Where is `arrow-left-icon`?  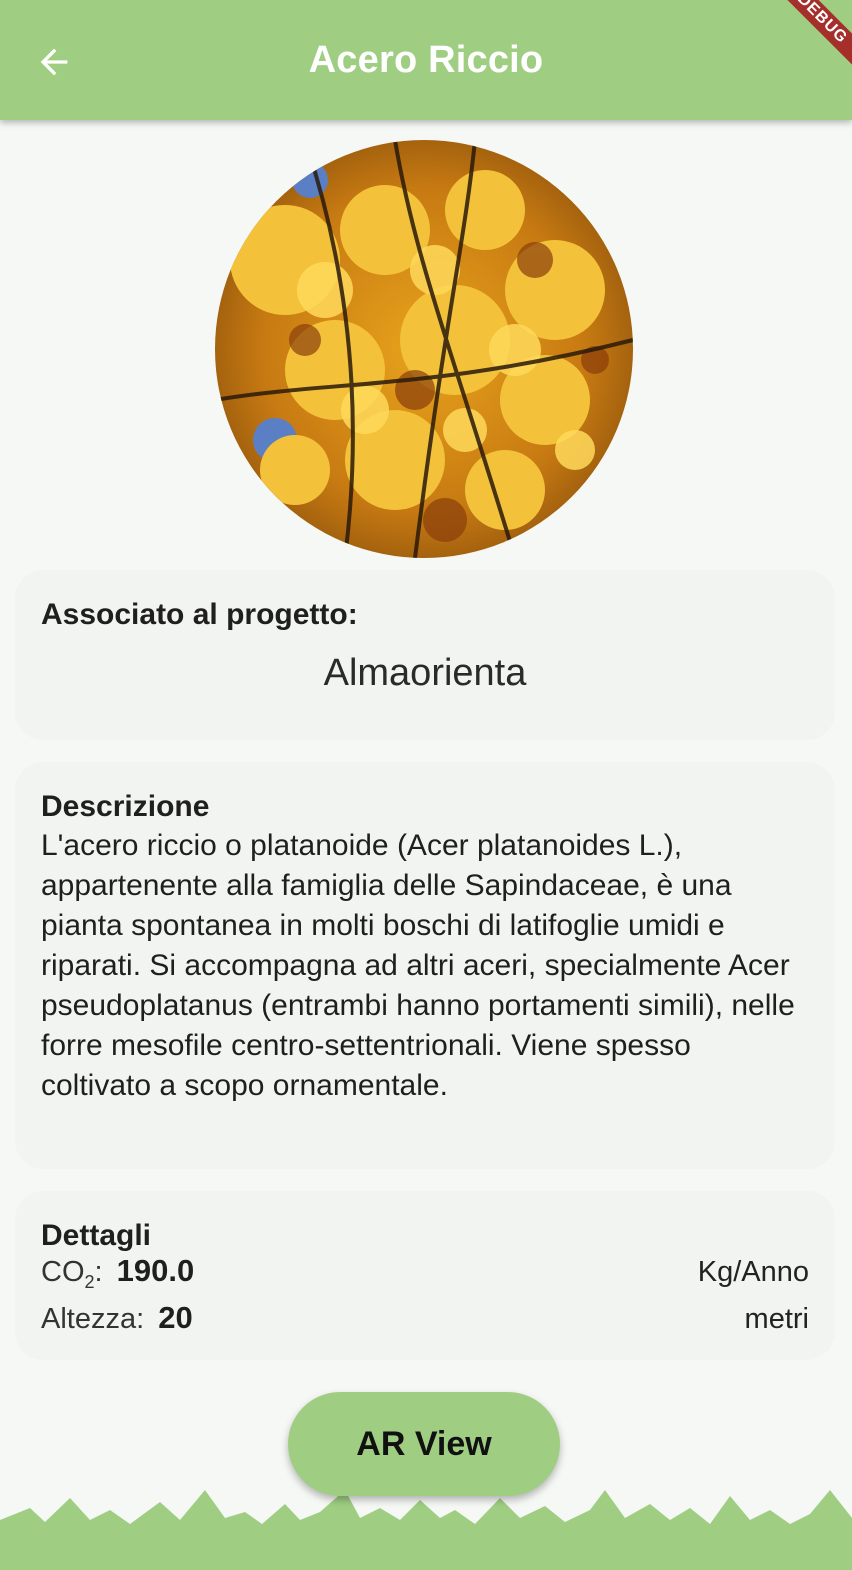
arrow-left-icon is located at coordinates (54, 62).